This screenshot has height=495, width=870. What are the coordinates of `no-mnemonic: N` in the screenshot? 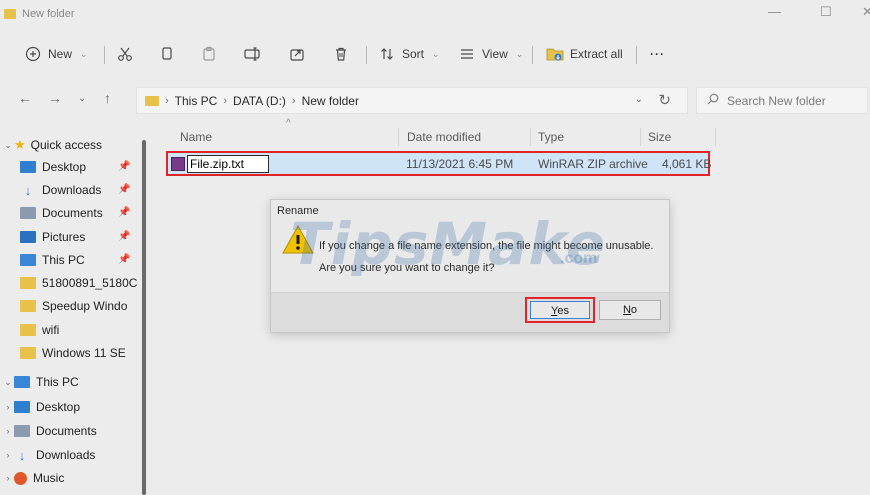 It's located at (626, 310).